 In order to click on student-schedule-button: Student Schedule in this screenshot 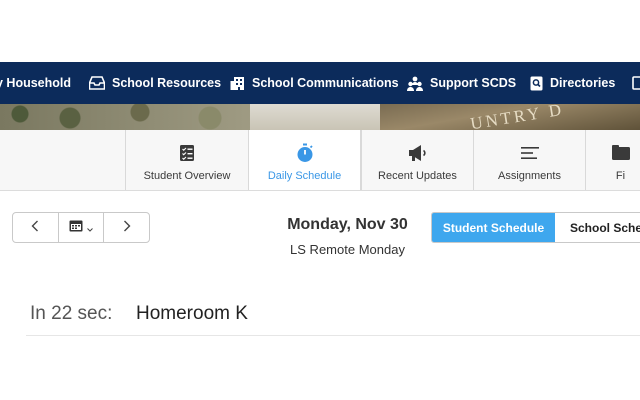, I will do `click(493, 227)`.